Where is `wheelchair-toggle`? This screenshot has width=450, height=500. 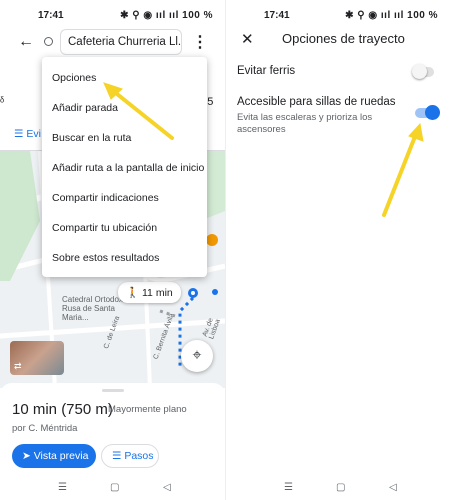
wheelchair-toggle is located at coordinates (427, 112).